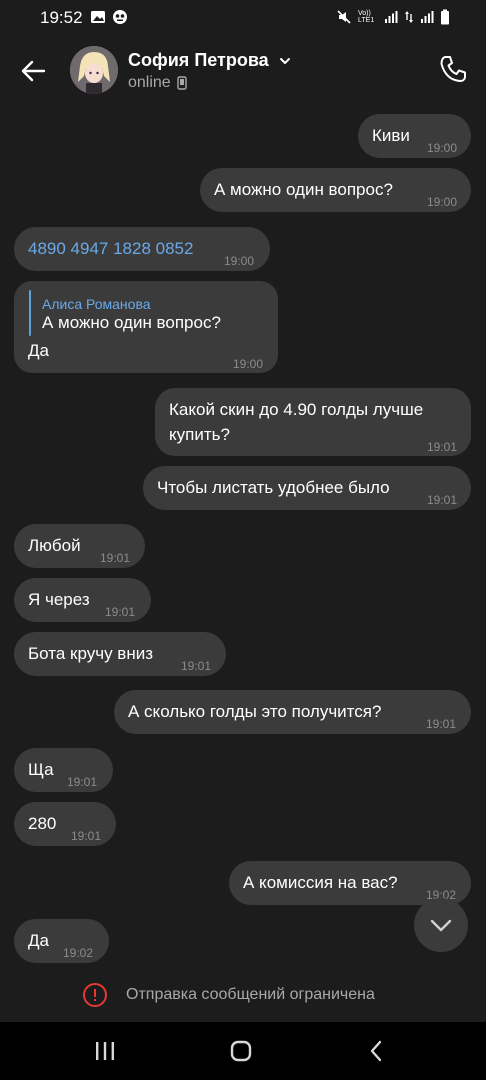  What do you see at coordinates (54, 545) in the screenshot?
I see `message-text: Любой` at bounding box center [54, 545].